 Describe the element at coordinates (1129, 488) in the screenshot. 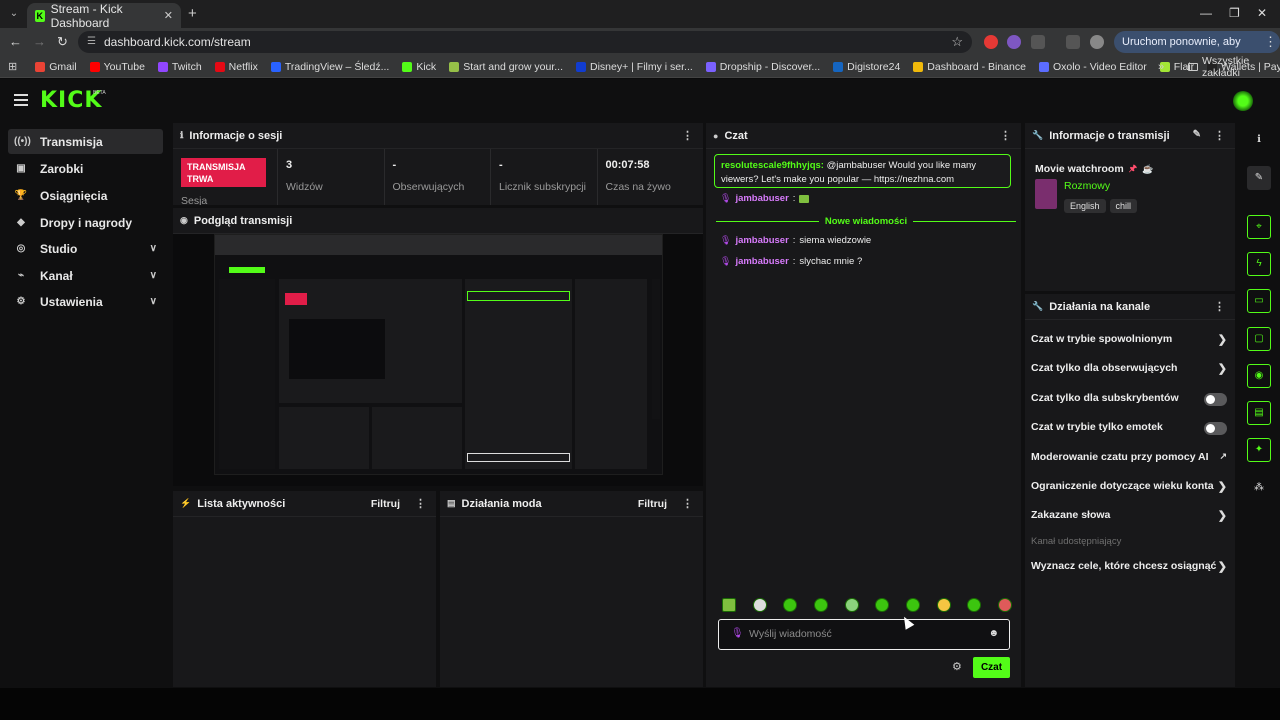

I see `action-account-age: Ograniczenie dotyczące wieku konta ❯` at that location.